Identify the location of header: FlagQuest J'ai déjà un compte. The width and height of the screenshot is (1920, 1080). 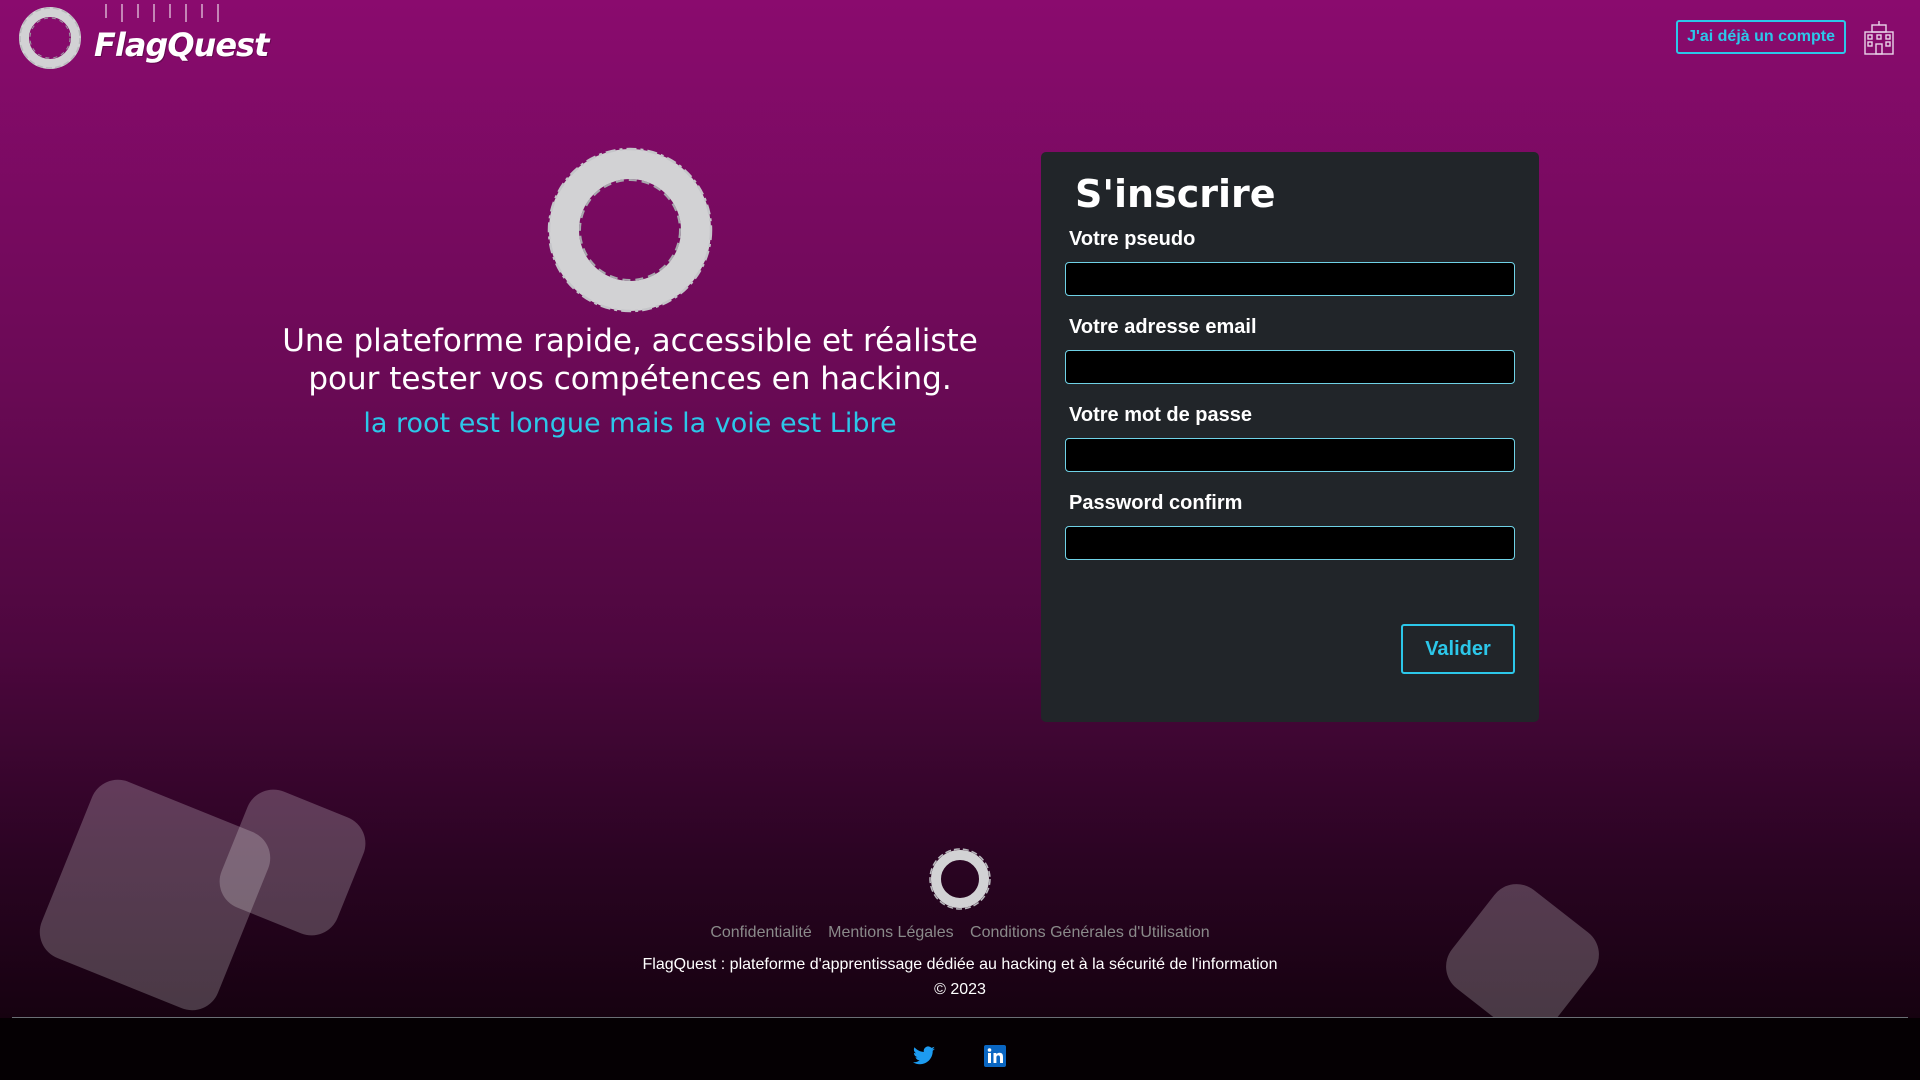
(960, 40).